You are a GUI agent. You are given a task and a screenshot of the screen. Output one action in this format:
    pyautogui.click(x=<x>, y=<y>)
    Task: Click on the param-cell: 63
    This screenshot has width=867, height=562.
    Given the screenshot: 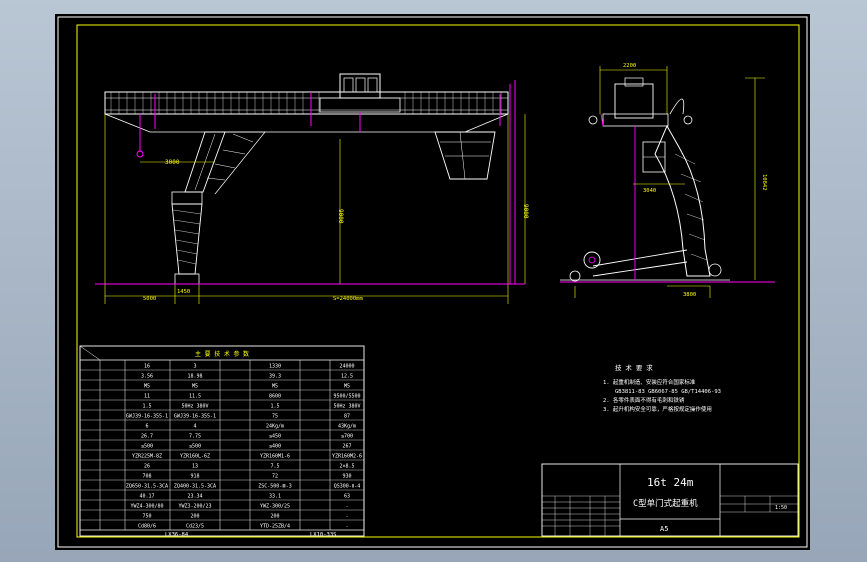 What is the action you would take?
    pyautogui.click(x=347, y=497)
    